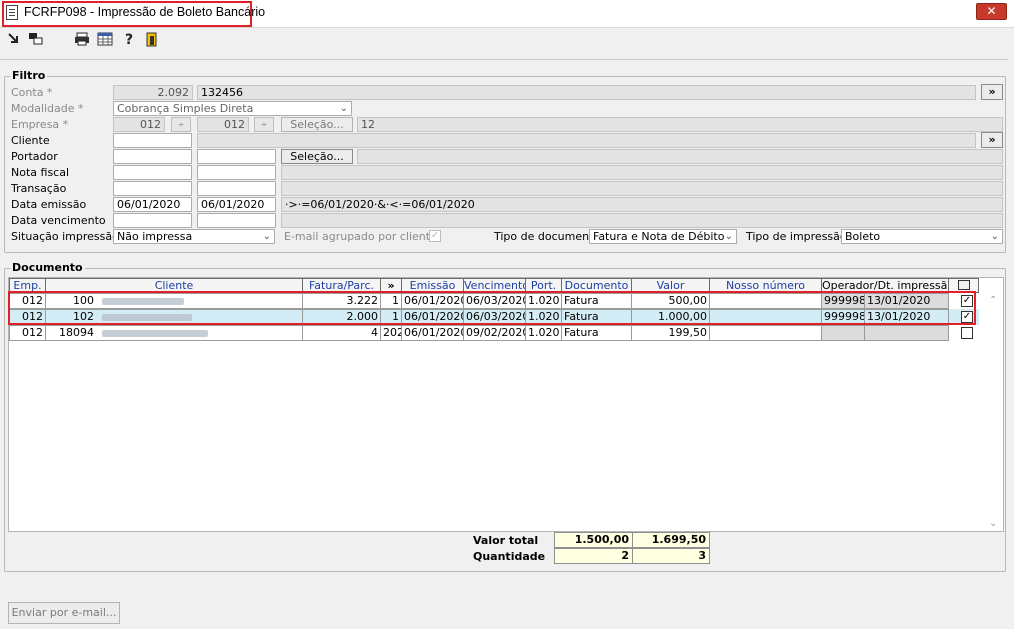 The width and height of the screenshot is (1014, 629). What do you see at coordinates (391, 333) in the screenshot?
I see `cell-parcela: 202` at bounding box center [391, 333].